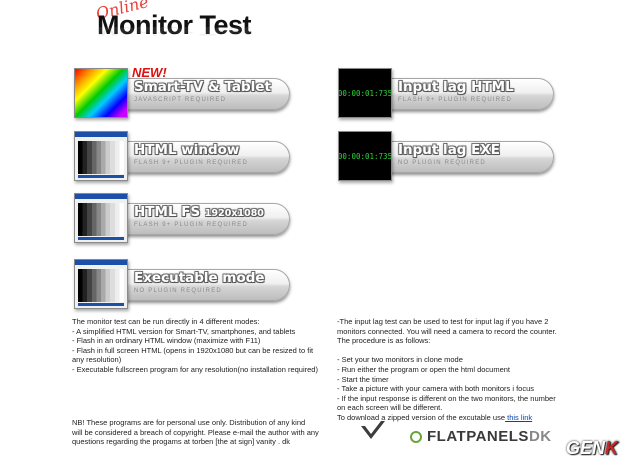 This screenshot has width=640, height=464. I want to click on executable-mode-button: Executable mode NO PLUGIN REQUIRED, so click(182, 284).